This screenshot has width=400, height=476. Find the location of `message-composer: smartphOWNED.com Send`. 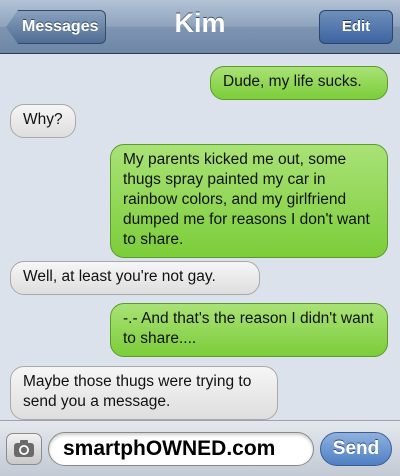

message-composer: smartphOWNED.com Send is located at coordinates (200, 448).